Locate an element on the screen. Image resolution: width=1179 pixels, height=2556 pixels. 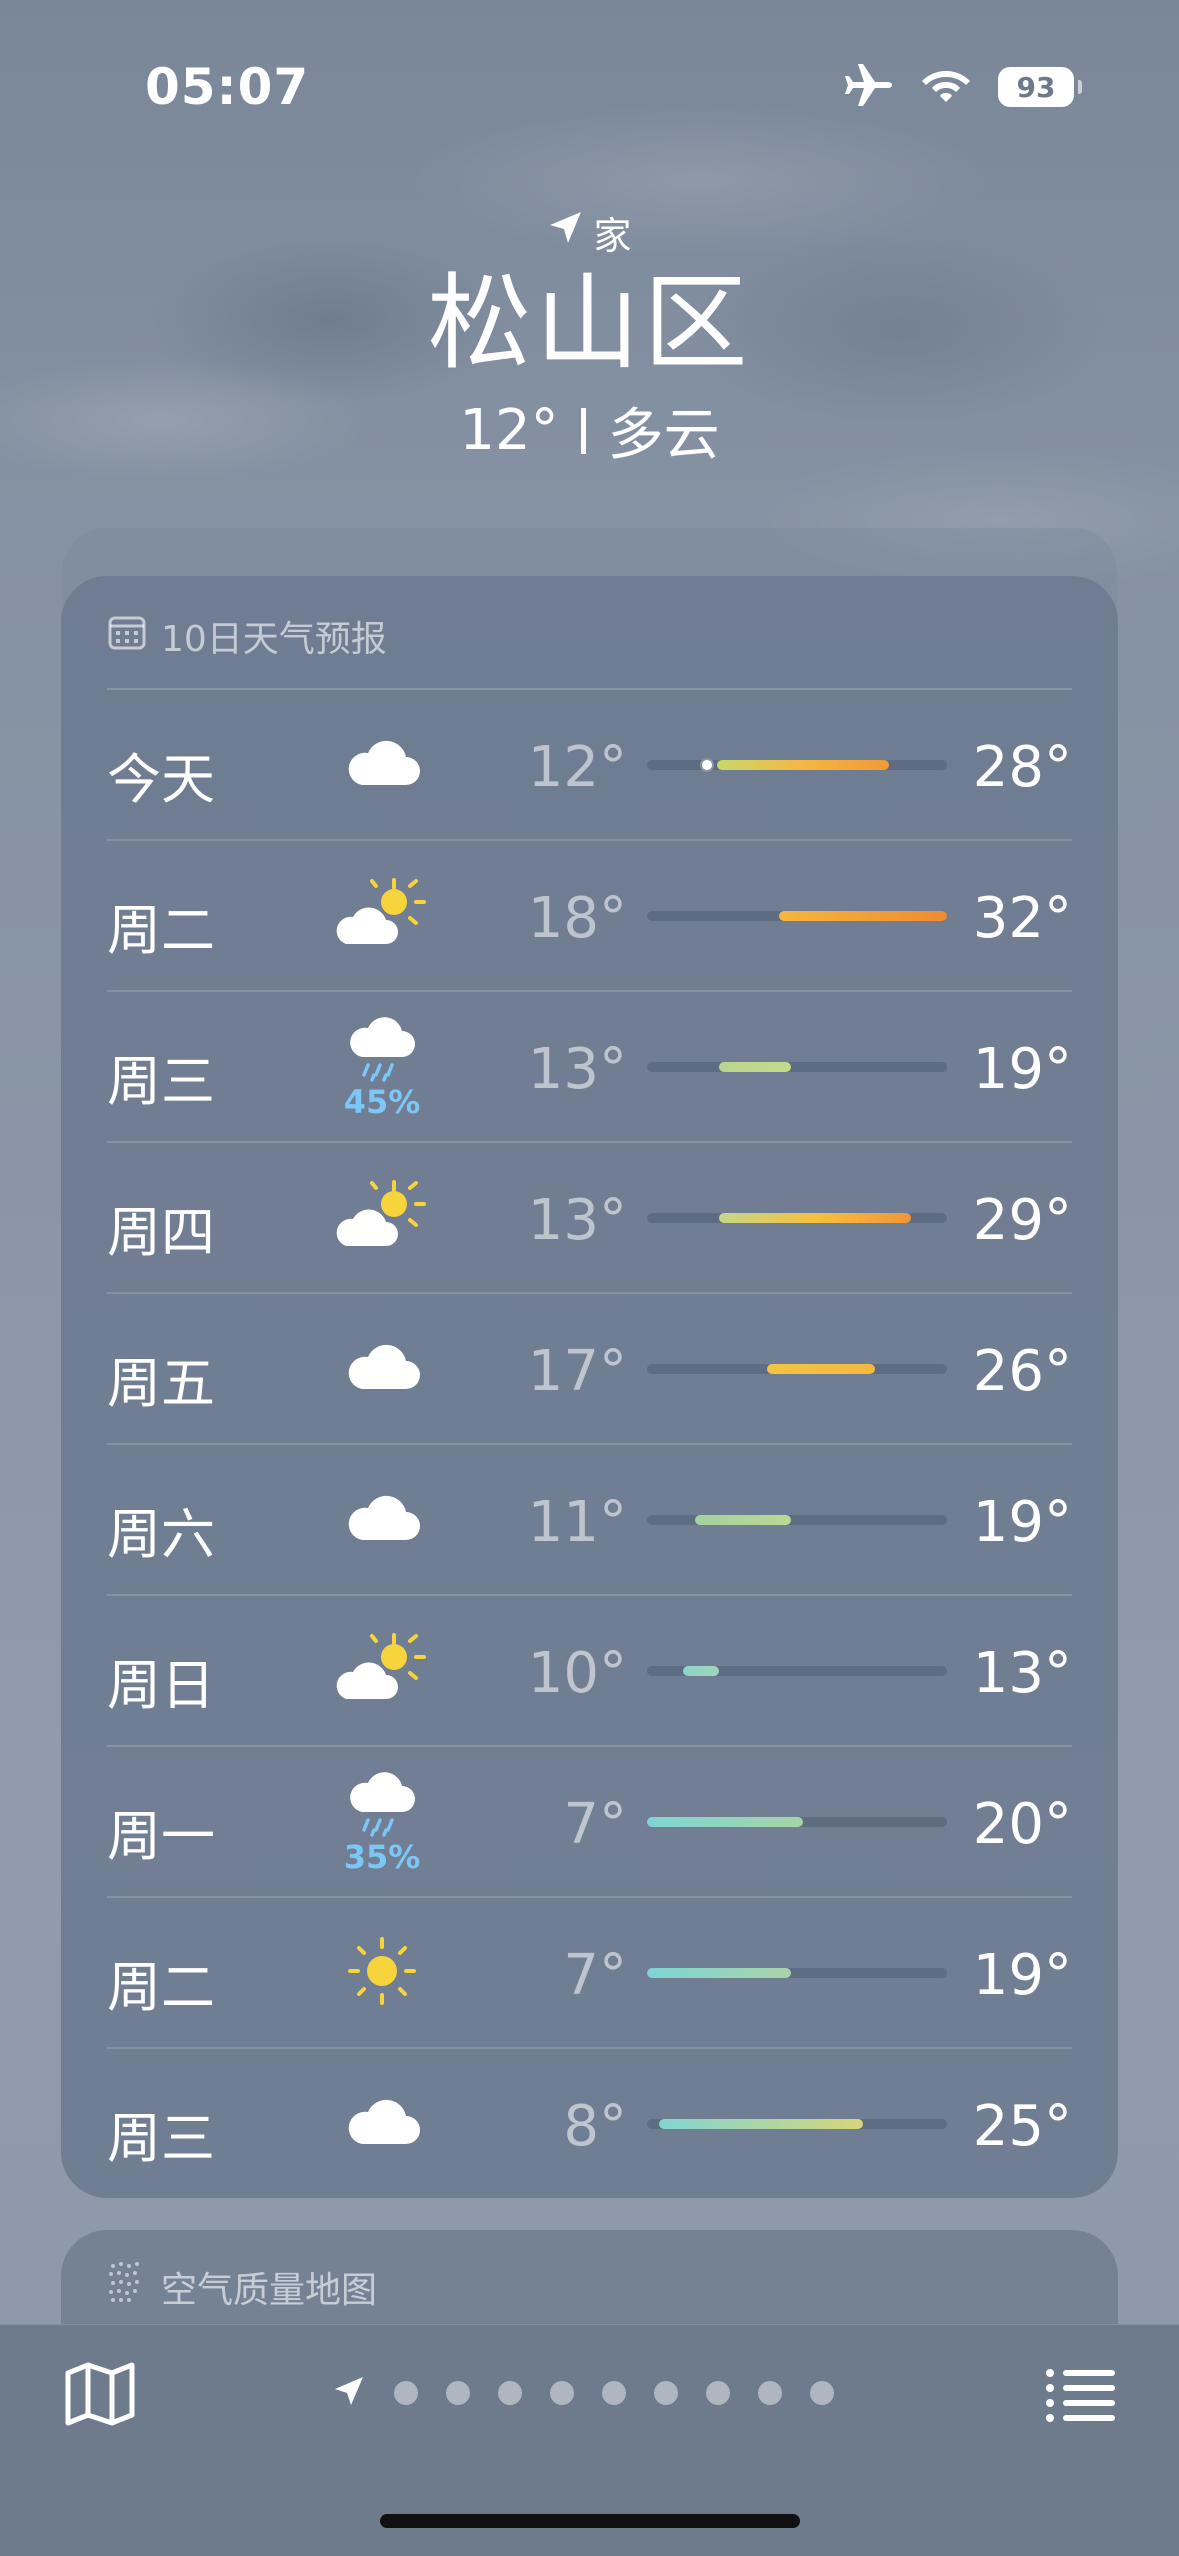
status-bar: 05:07 93 is located at coordinates (589, 85).